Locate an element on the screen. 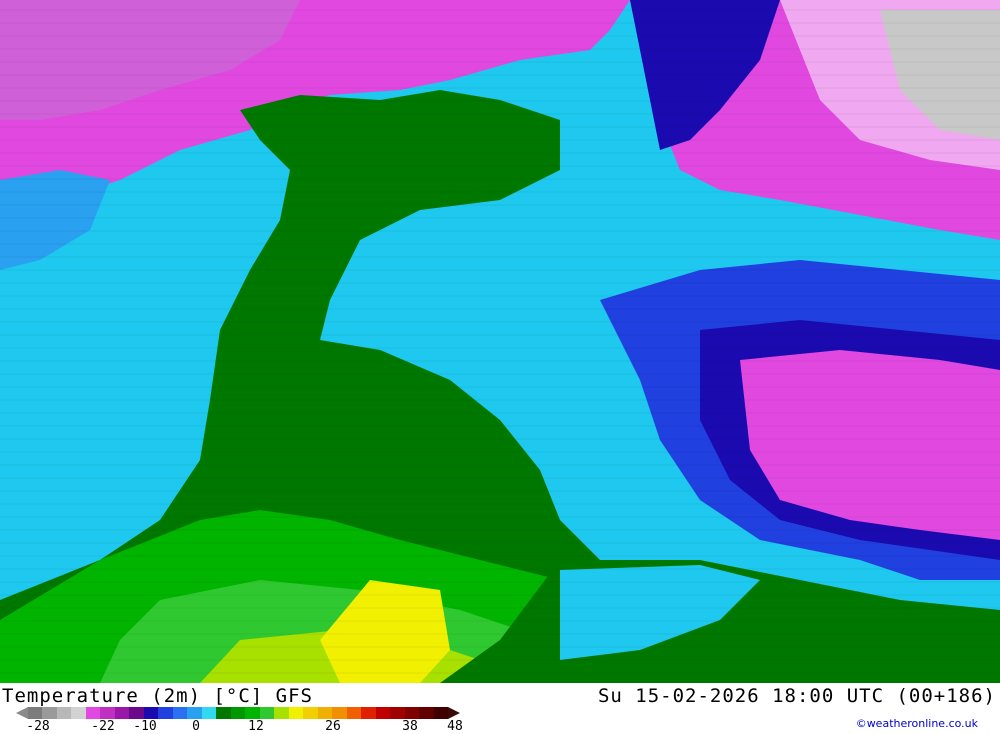 This screenshot has width=1000, height=734. tick-label: 48 is located at coordinates (455, 726).